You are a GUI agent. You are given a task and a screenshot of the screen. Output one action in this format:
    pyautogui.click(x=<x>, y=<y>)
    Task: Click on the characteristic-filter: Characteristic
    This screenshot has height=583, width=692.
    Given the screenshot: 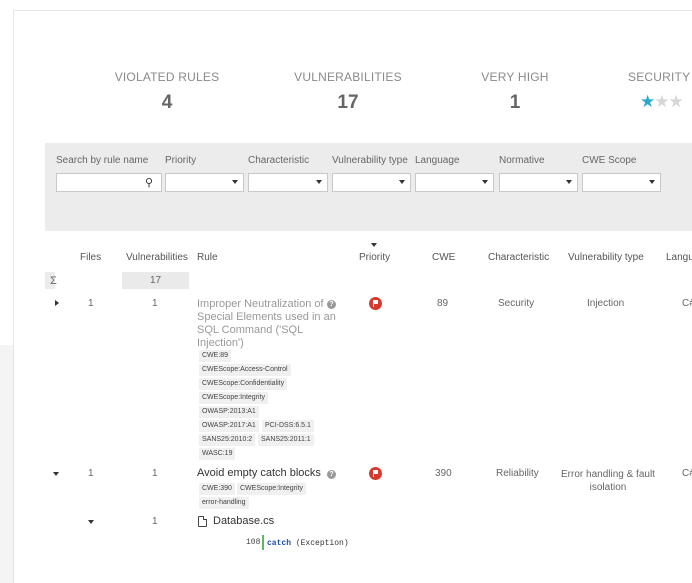 What is the action you would take?
    pyautogui.click(x=288, y=173)
    